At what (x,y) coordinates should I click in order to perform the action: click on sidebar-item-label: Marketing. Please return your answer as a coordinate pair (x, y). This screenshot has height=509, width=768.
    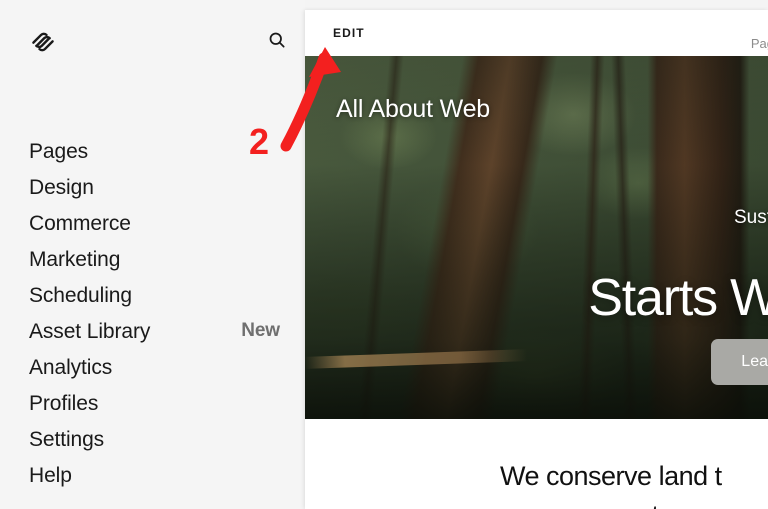
    Looking at the image, I should click on (75, 259).